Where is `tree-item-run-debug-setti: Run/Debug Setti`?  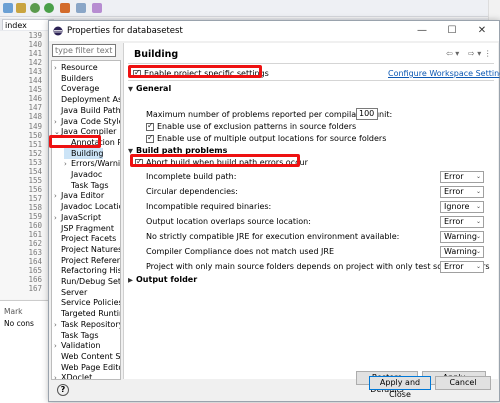
tree-item-run-debug-setti: Run/Debug Setti is located at coordinates (87, 281).